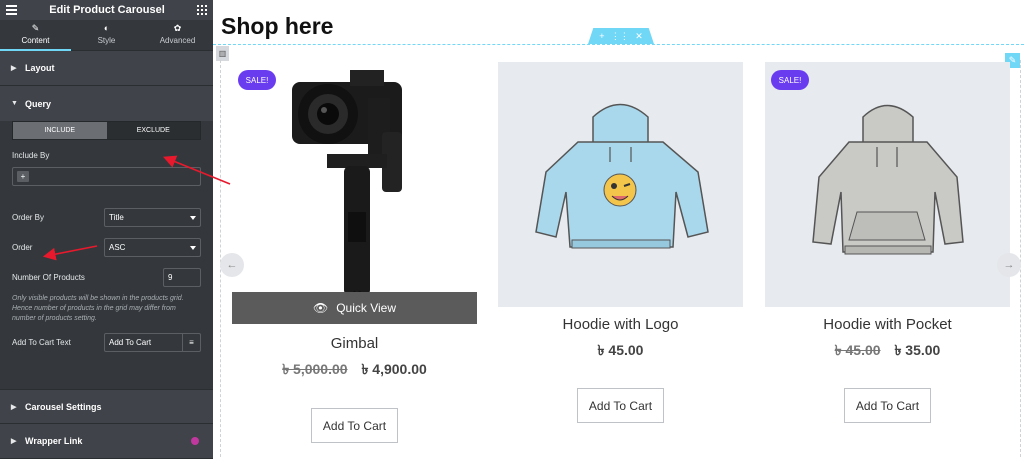  I want to click on current-price: ৳ 35.00, so click(917, 350).